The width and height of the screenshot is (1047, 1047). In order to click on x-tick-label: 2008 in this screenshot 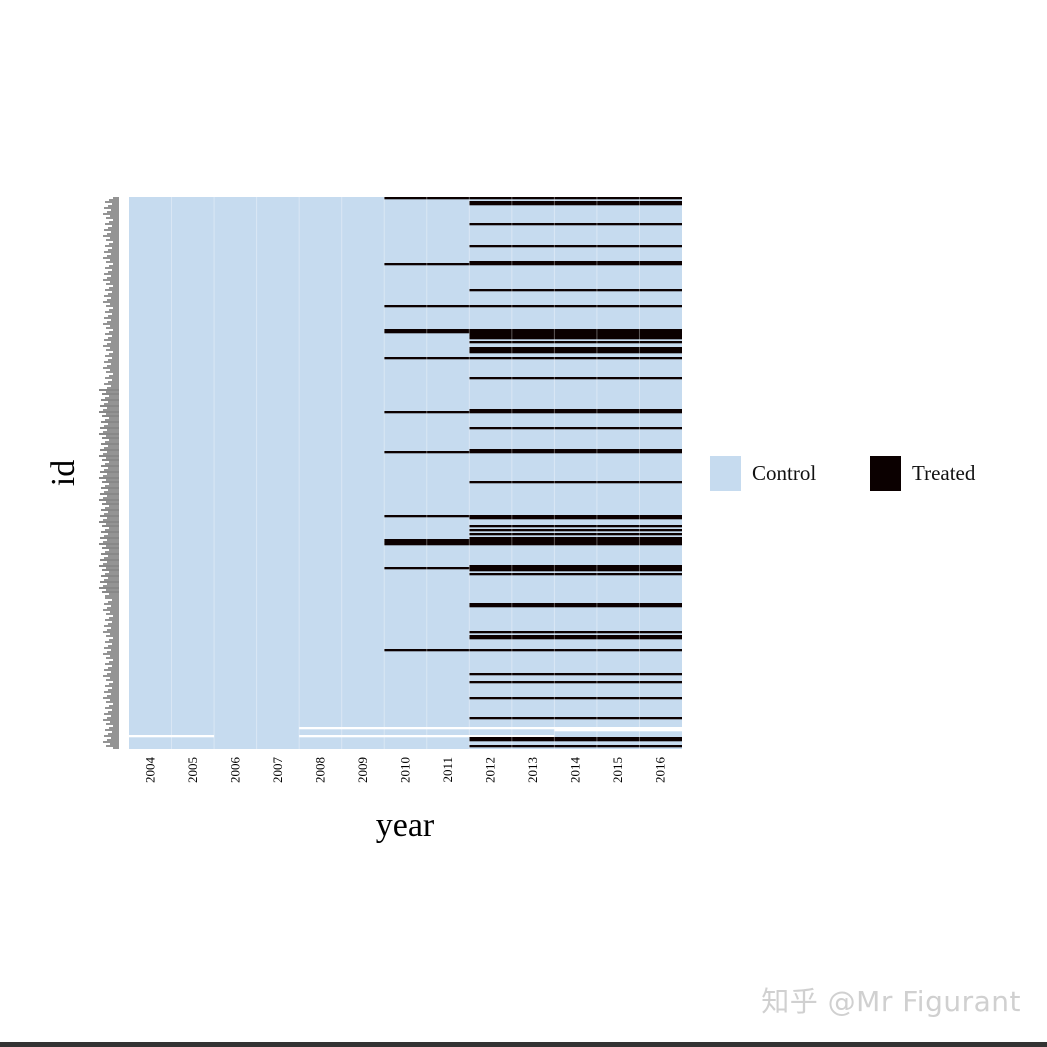, I will do `click(319, 770)`.